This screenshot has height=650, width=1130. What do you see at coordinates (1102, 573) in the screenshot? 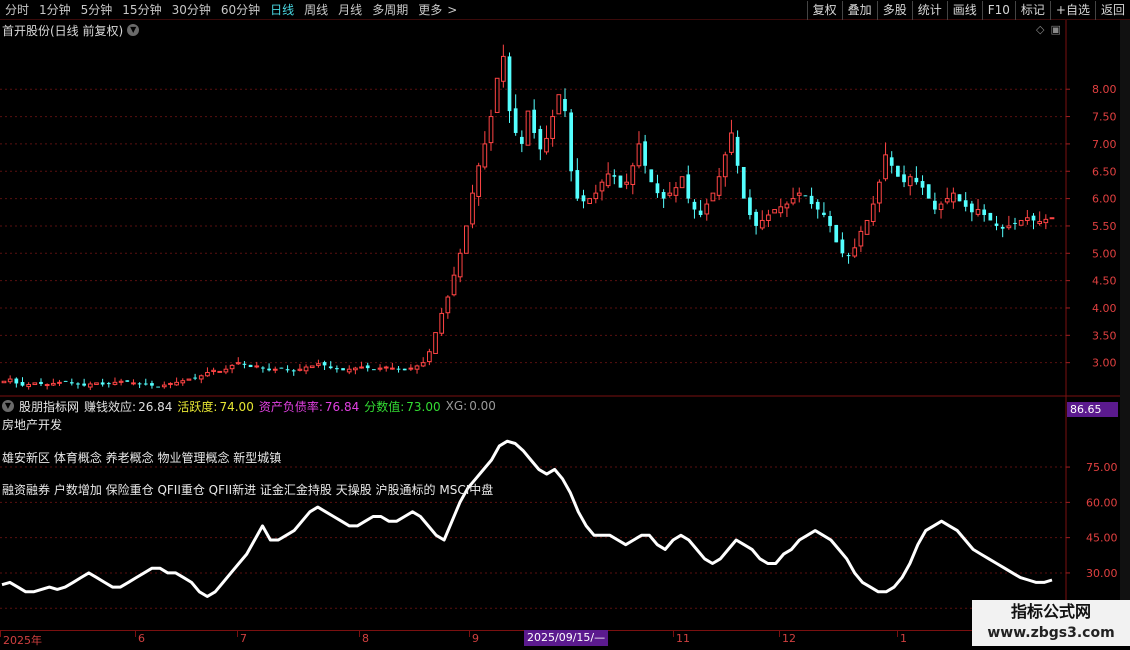
I see `indicator-tick-label: 30.00` at bounding box center [1102, 573].